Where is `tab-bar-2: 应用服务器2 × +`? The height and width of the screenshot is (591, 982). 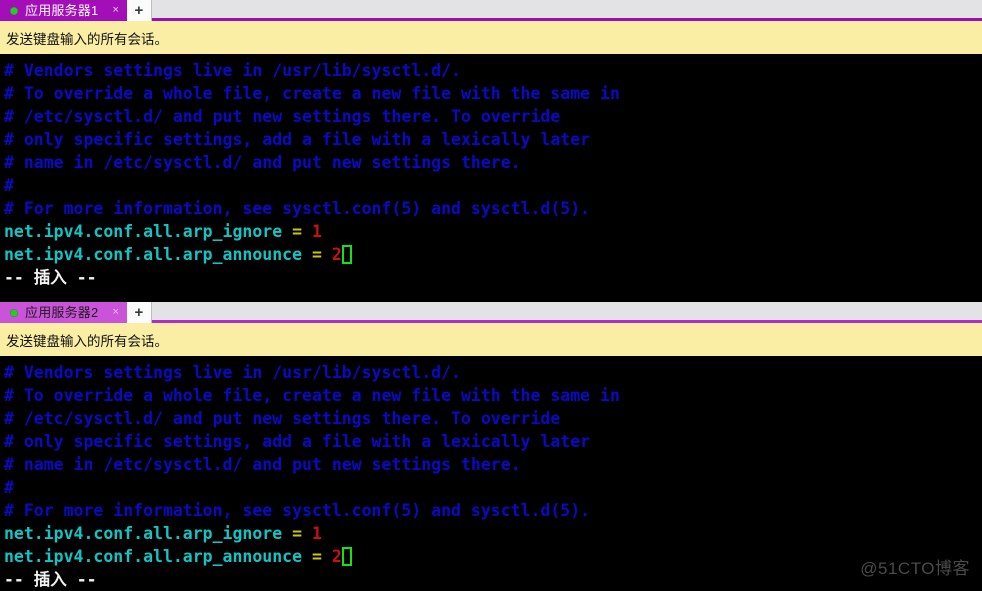
tab-bar-2: 应用服务器2 × + is located at coordinates (491, 312).